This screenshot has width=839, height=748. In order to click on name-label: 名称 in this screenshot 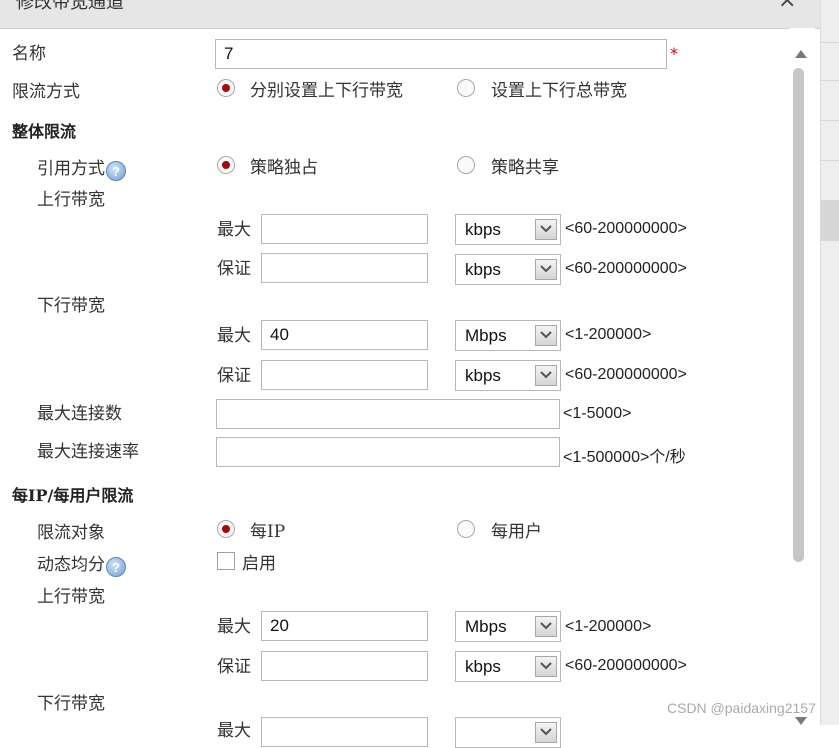, I will do `click(29, 54)`.